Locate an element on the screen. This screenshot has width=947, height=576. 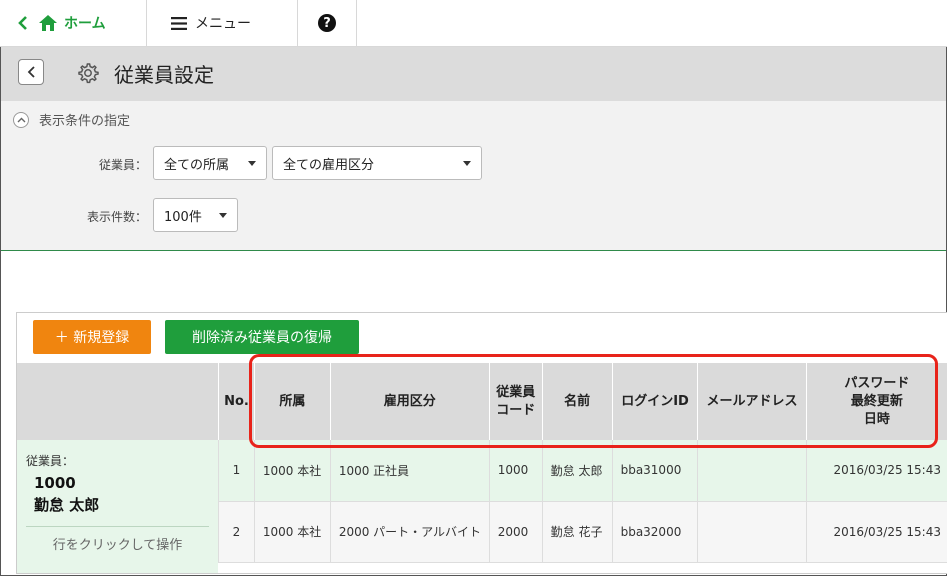
col-header-code: 従業員 コード is located at coordinates (515, 401).